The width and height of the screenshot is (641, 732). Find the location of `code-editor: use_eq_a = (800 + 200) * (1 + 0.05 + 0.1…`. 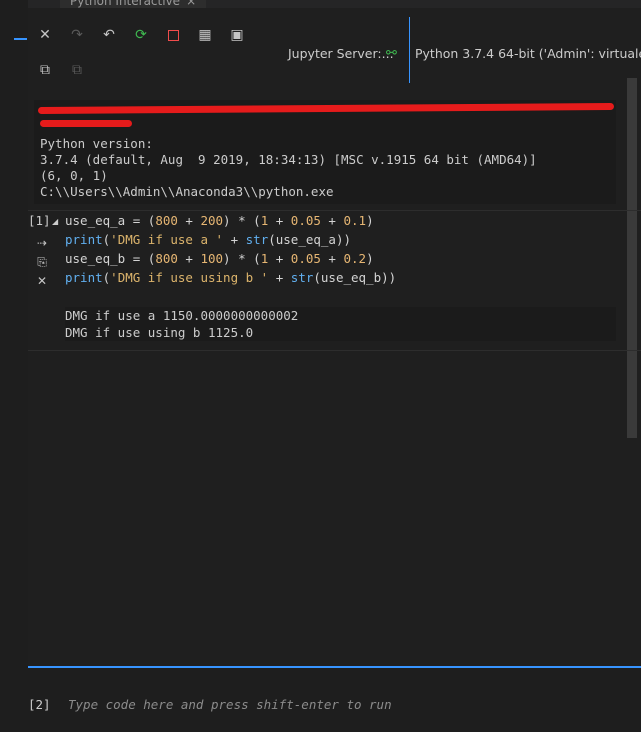

code-editor: use_eq_a = (800 + 200) * (1 + 0.05 + 0.1… is located at coordinates (230, 249).